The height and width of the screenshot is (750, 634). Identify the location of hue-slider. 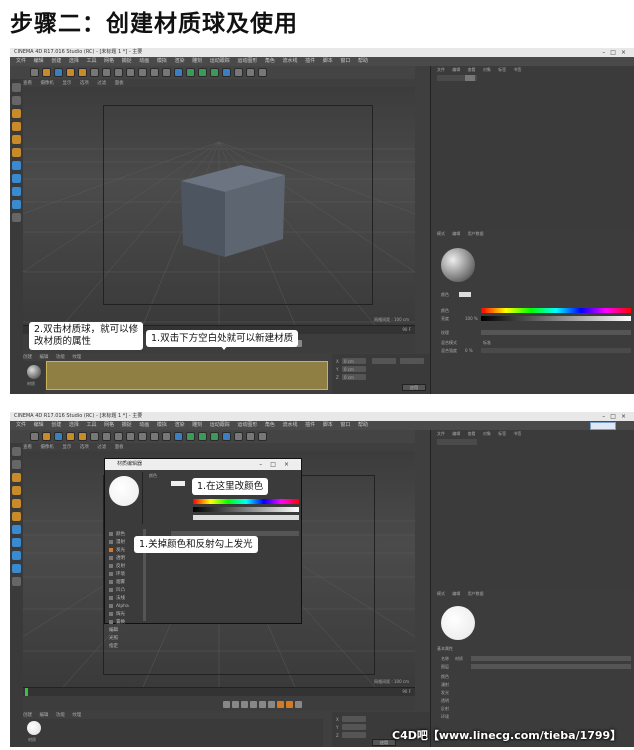
(556, 310).